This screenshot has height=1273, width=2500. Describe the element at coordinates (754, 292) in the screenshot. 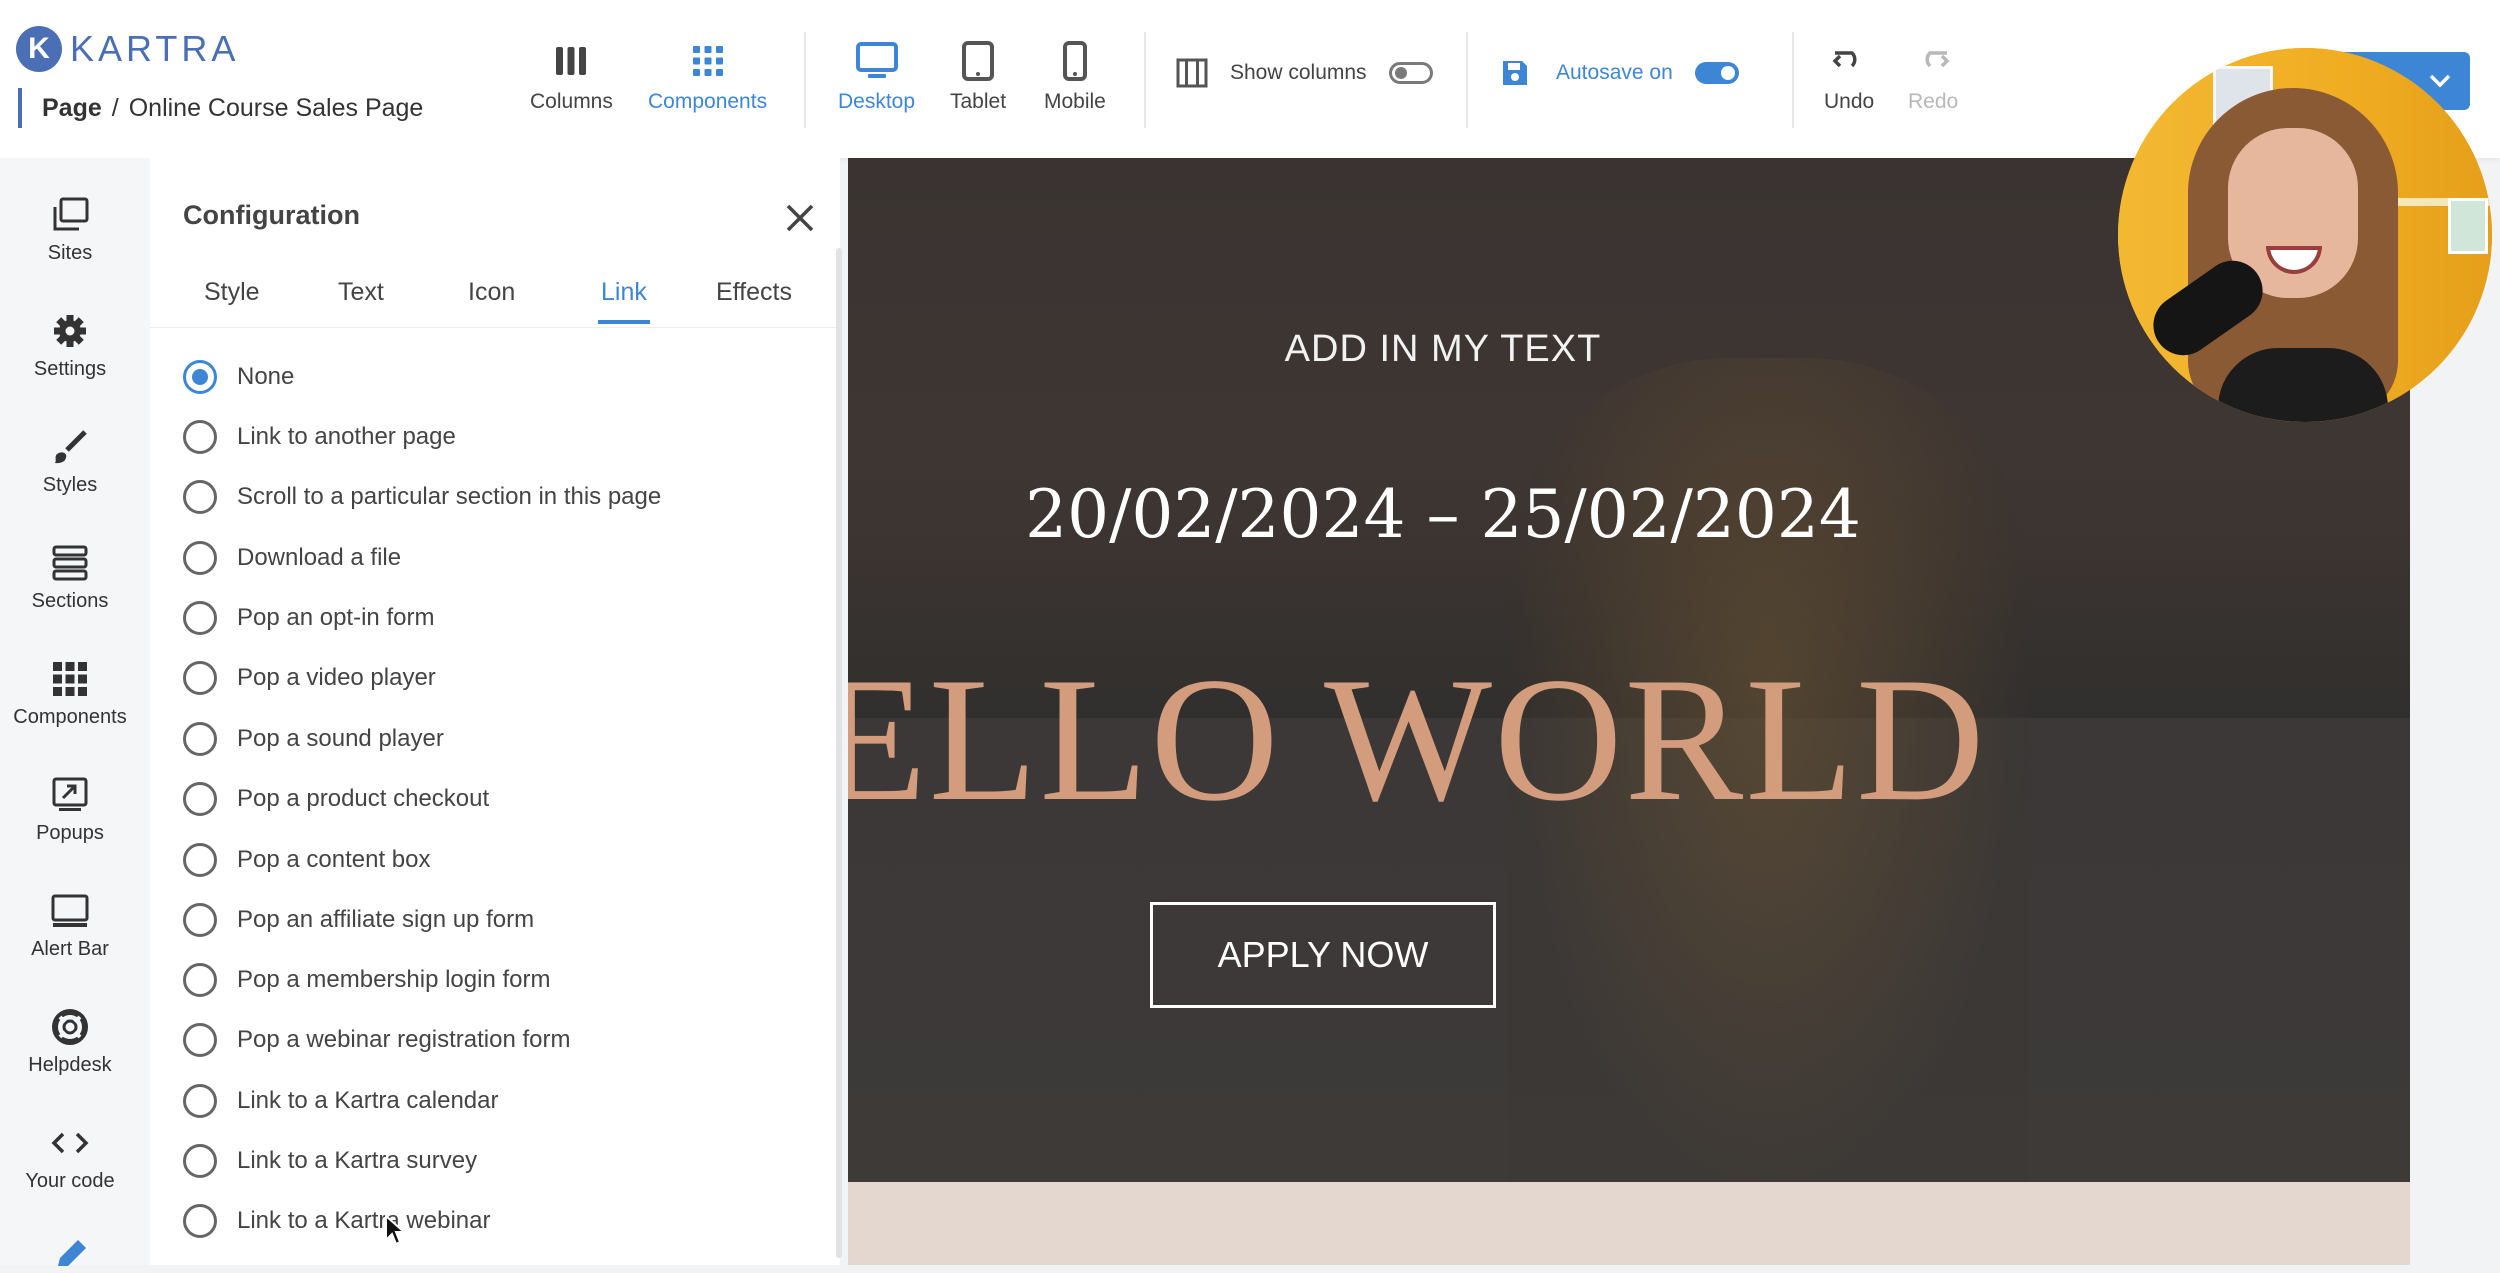

I see `tab-effects: Effects` at that location.